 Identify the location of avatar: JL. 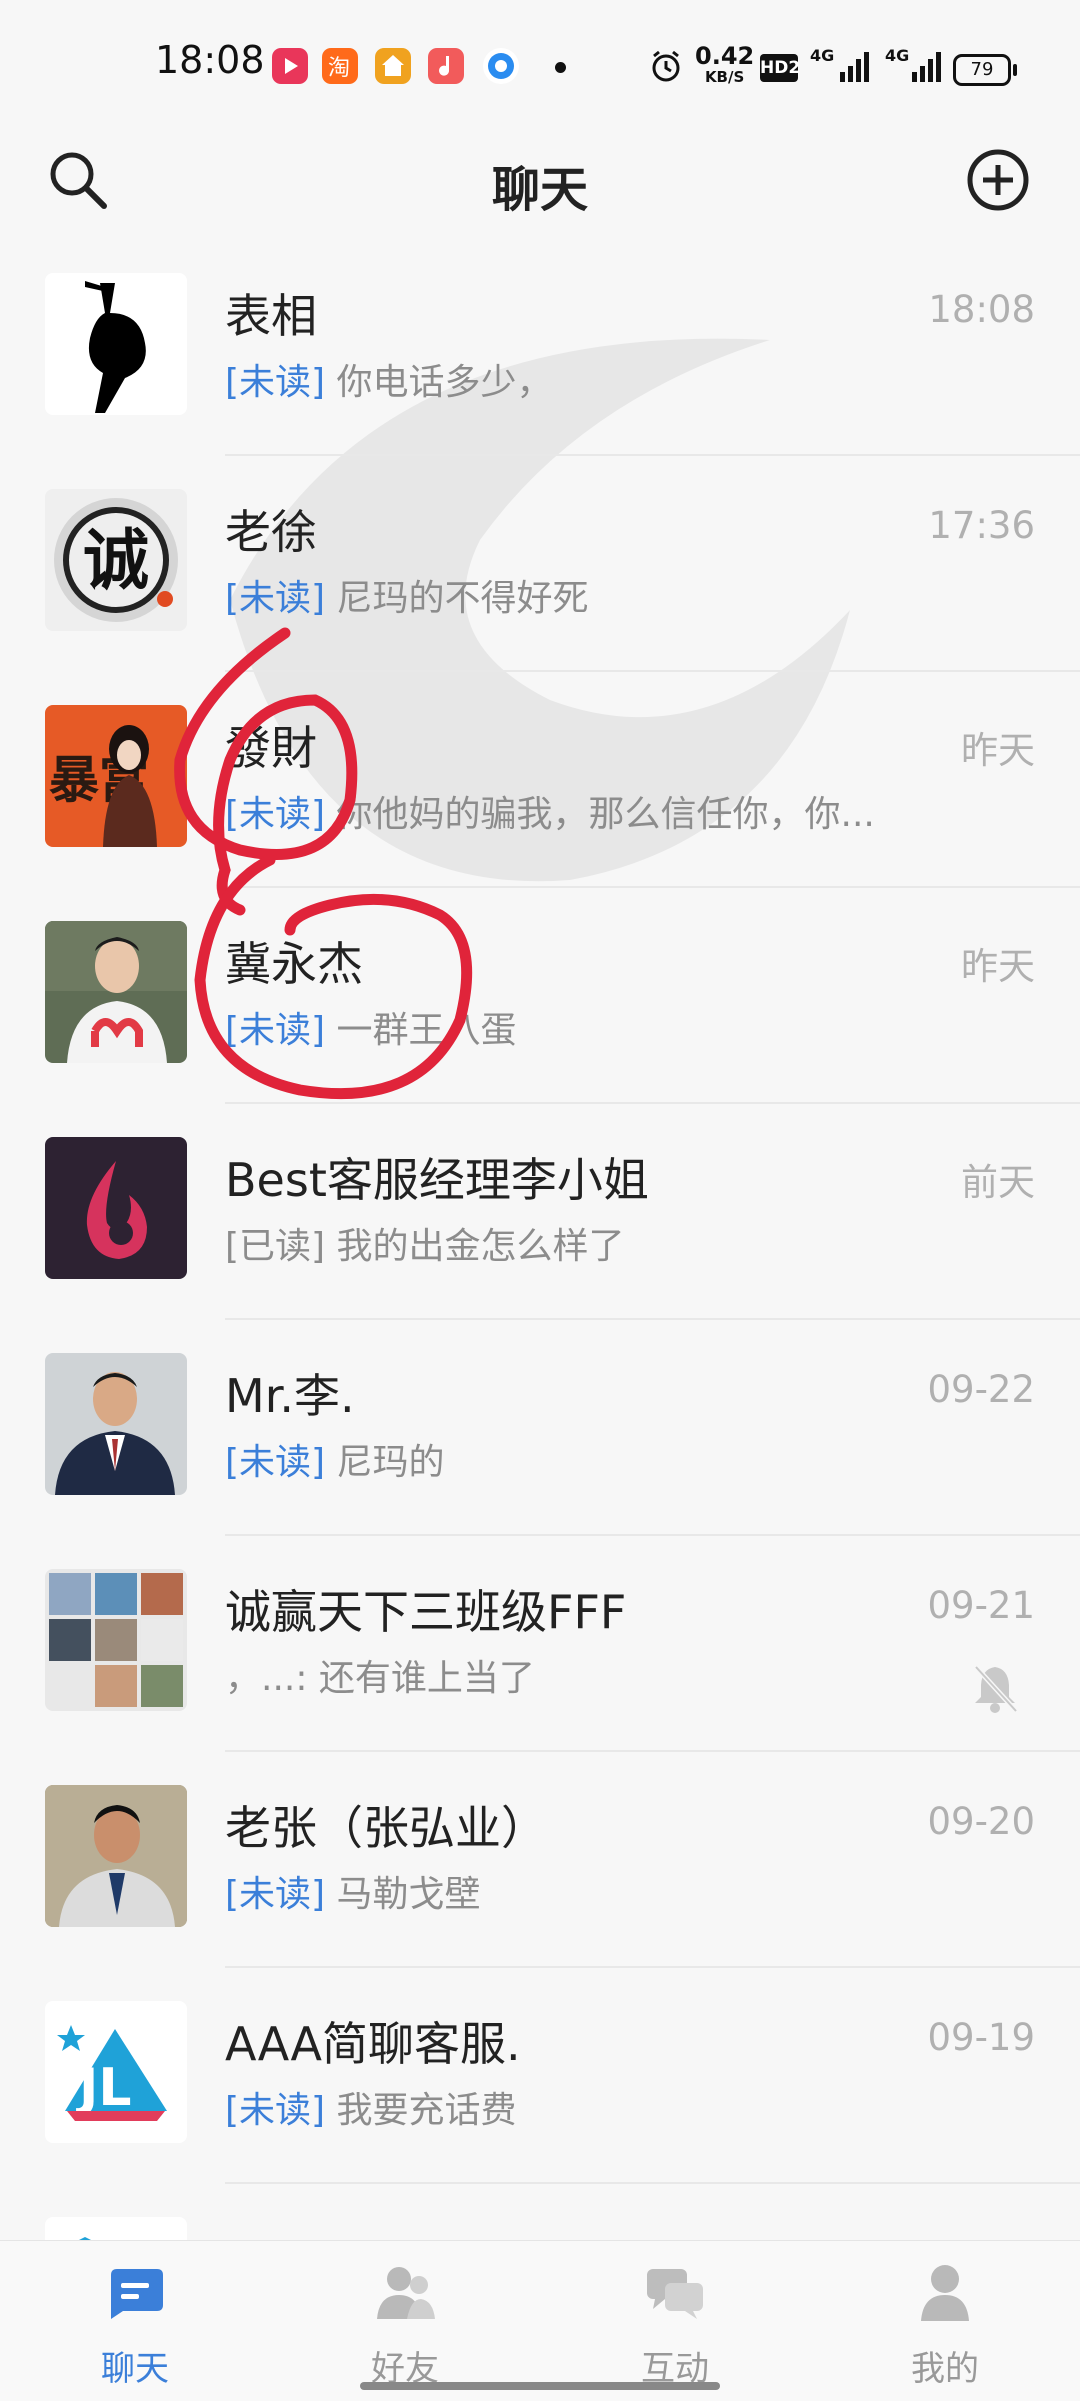
(116, 2072).